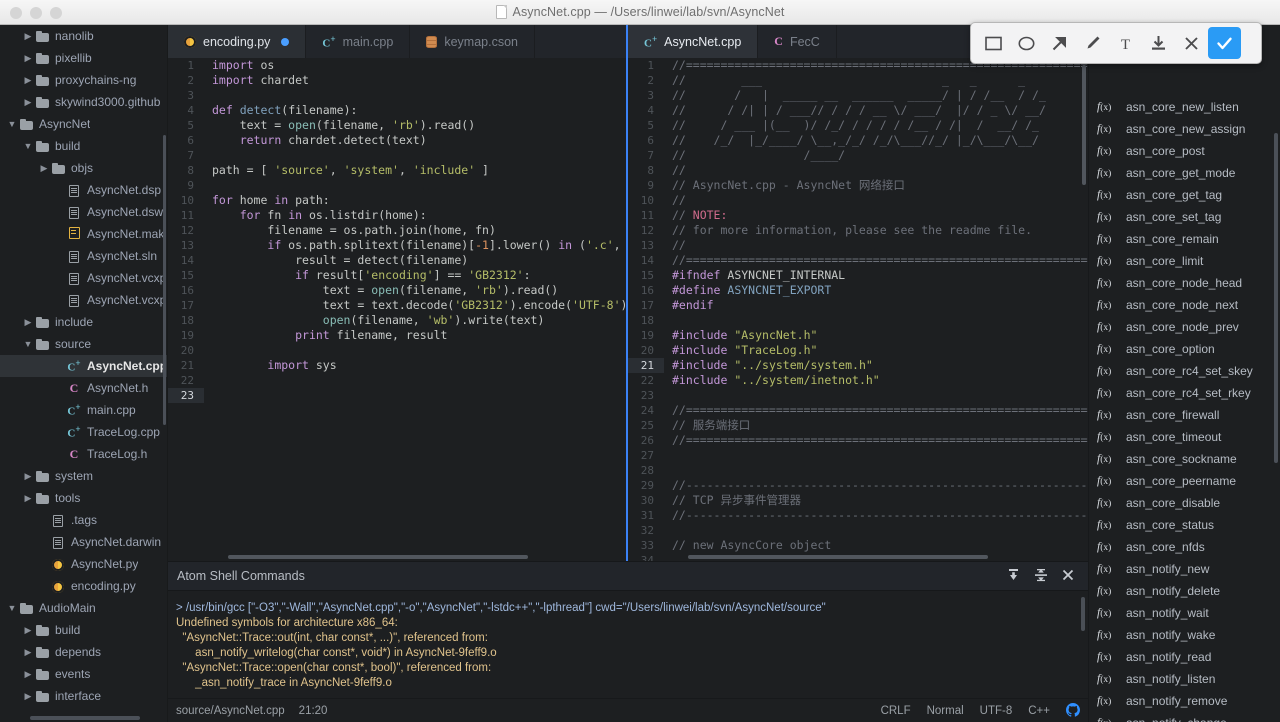  What do you see at coordinates (83, 124) in the screenshot?
I see `tree-item-asyncnet: ▼ AsyncNet` at bounding box center [83, 124].